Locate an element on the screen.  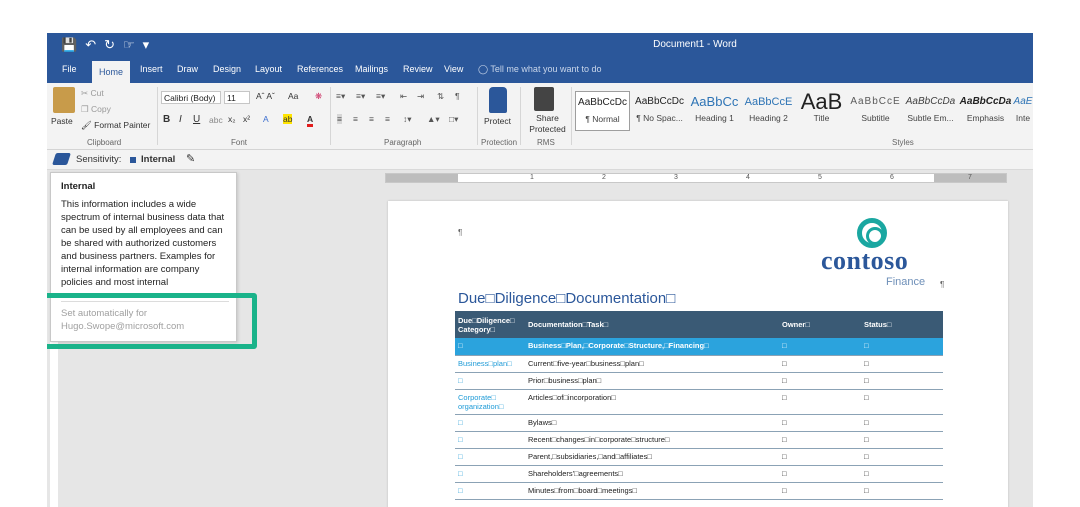
share-protected-icon is located at coordinates (544, 99).